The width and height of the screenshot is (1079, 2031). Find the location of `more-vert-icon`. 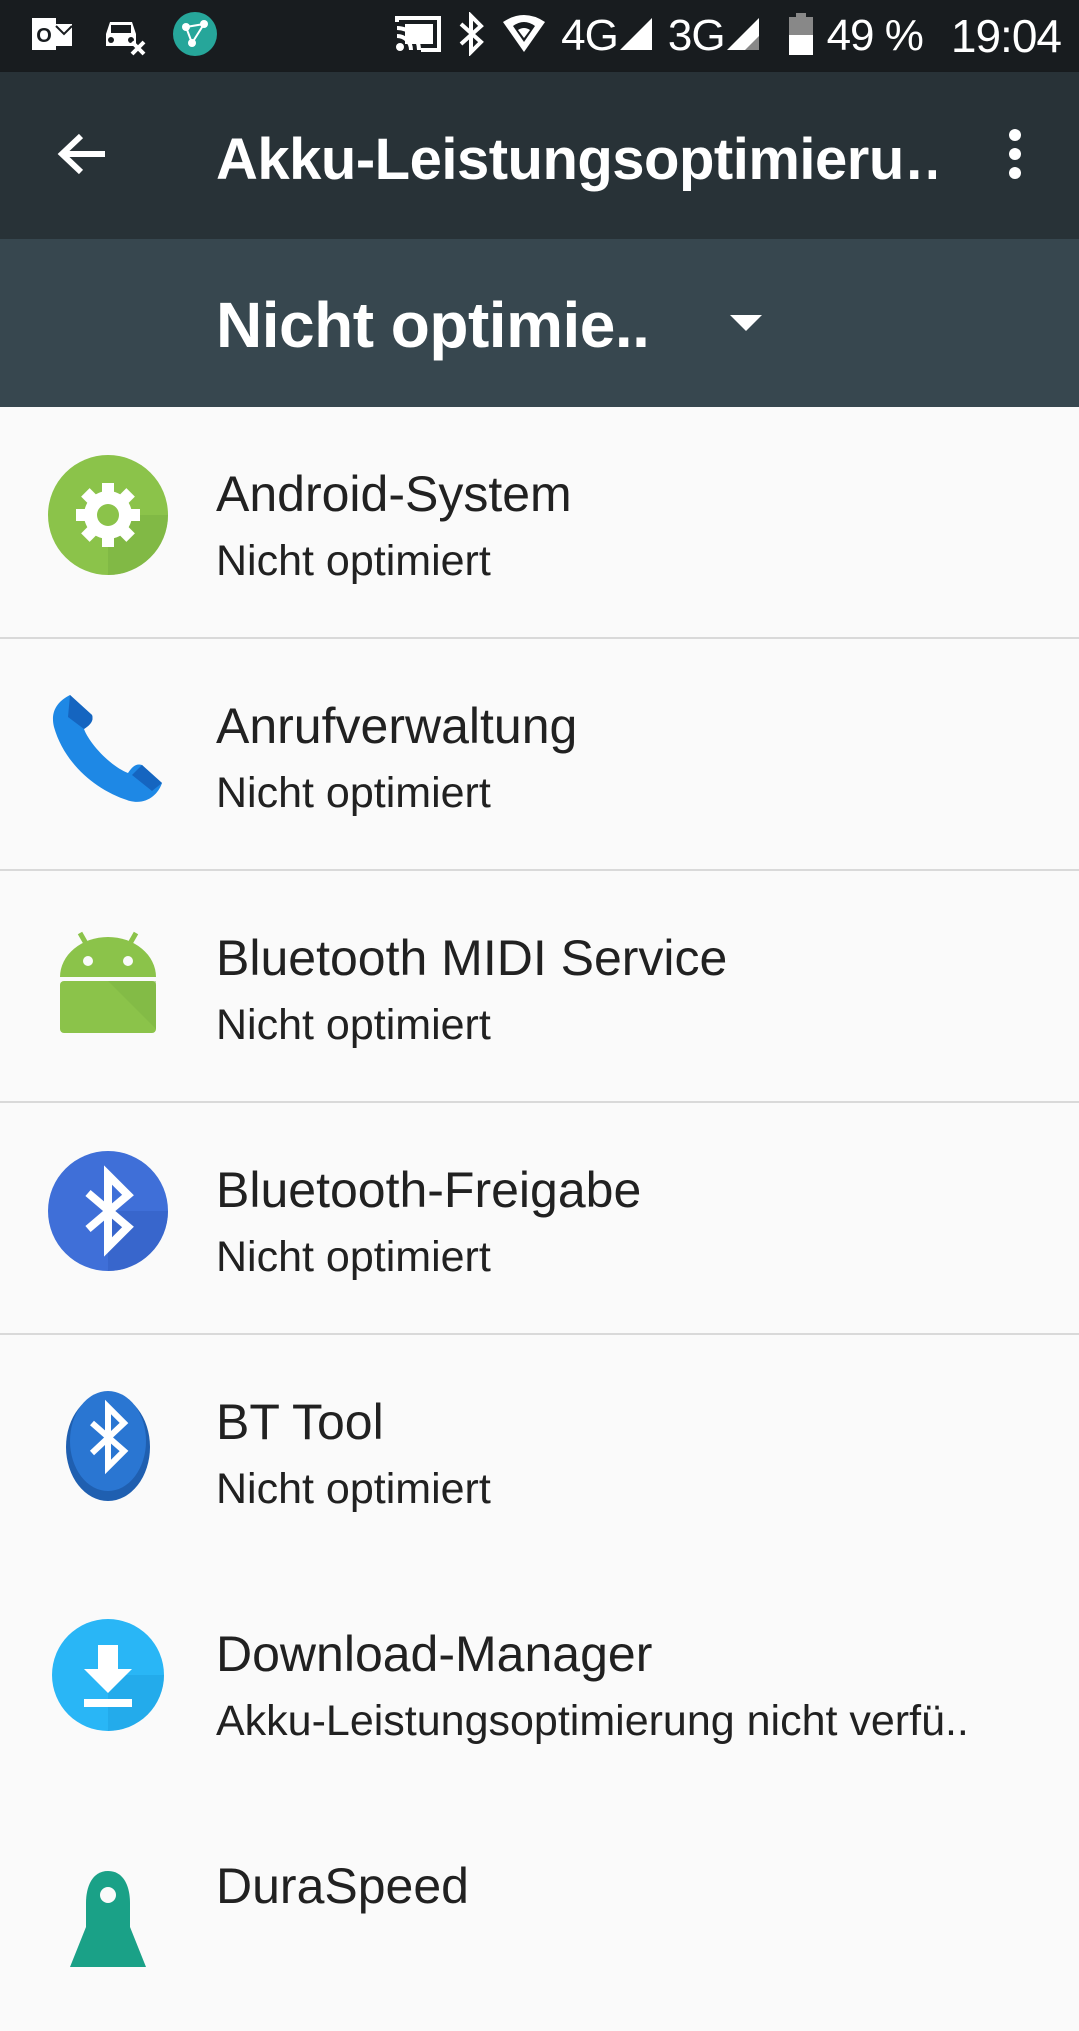

more-vert-icon is located at coordinates (1015, 156).